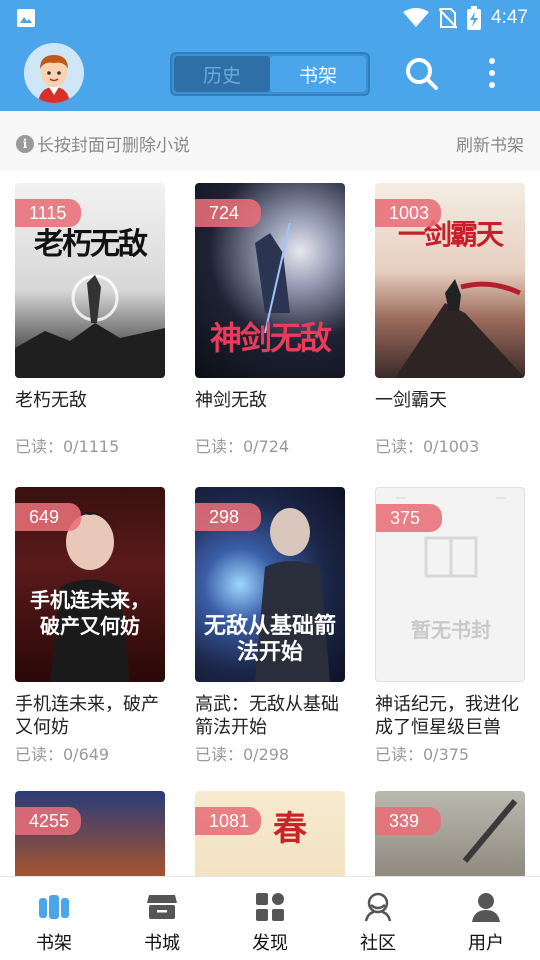  I want to click on book-title: 手机连未来，破产又何妨, so click(87, 716).